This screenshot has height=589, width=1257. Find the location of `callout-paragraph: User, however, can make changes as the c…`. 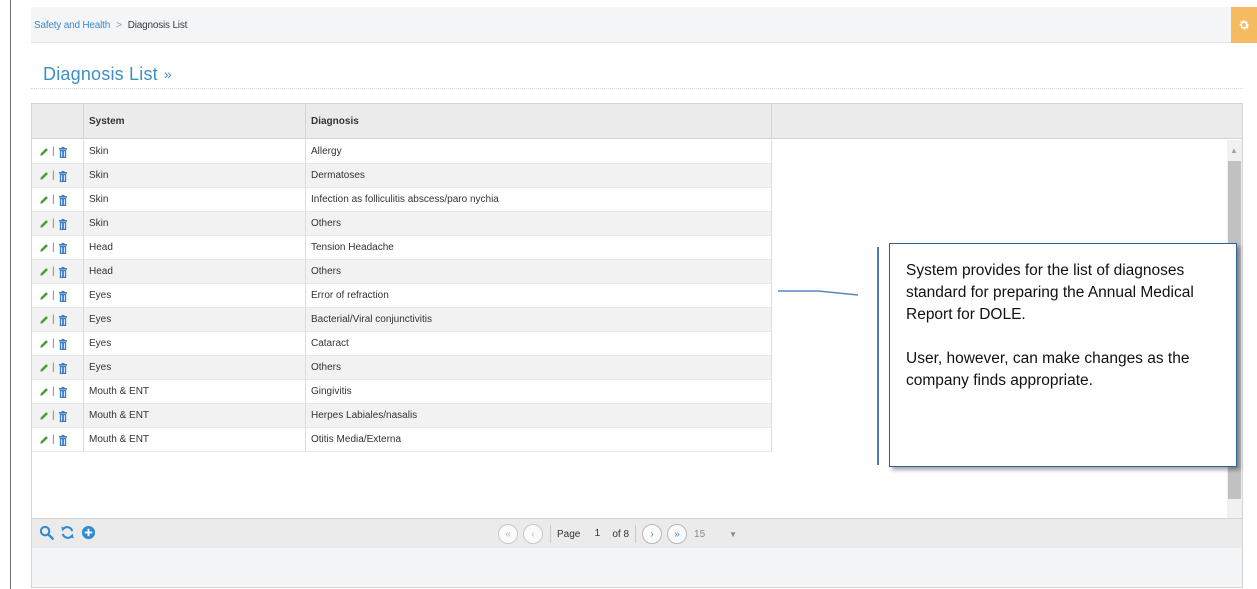

callout-paragraph: User, however, can make changes as the c… is located at coordinates (1048, 369).